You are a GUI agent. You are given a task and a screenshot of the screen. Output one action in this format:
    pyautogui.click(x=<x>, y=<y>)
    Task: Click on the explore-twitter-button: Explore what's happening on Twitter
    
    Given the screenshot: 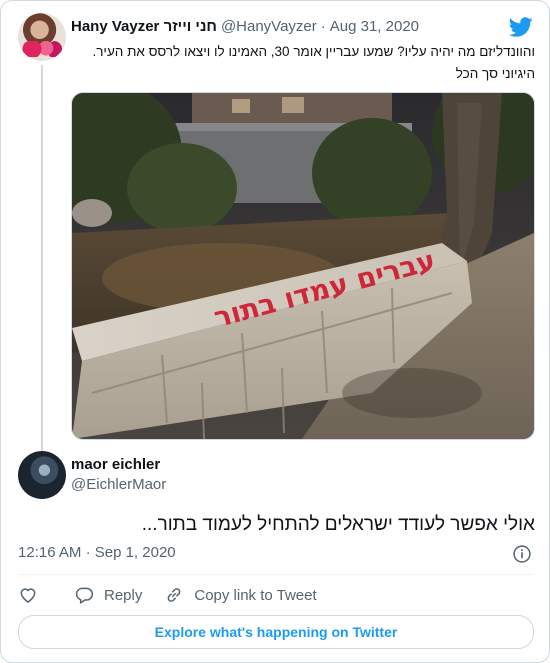 What is the action you would take?
    pyautogui.click(x=276, y=632)
    